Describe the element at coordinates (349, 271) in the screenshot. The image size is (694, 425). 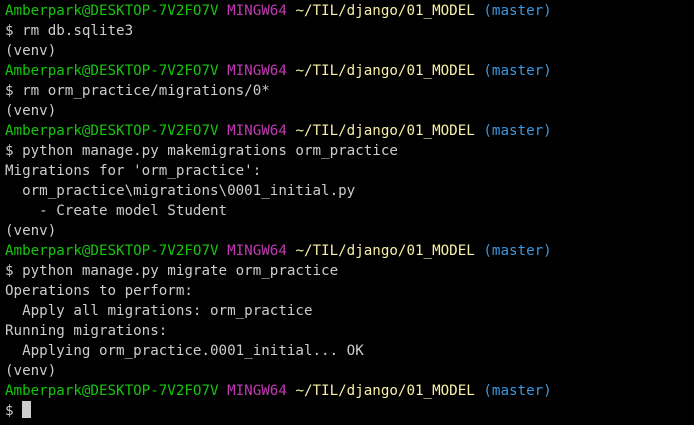
I see `command-line: $ python manage.py migrate orm_practice` at that location.